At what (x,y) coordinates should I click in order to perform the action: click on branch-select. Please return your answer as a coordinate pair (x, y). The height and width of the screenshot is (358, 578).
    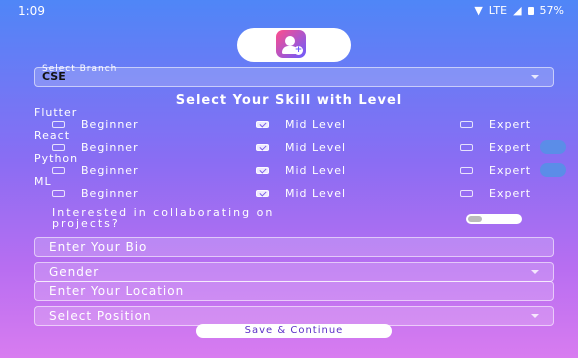
    Looking at the image, I should click on (294, 77).